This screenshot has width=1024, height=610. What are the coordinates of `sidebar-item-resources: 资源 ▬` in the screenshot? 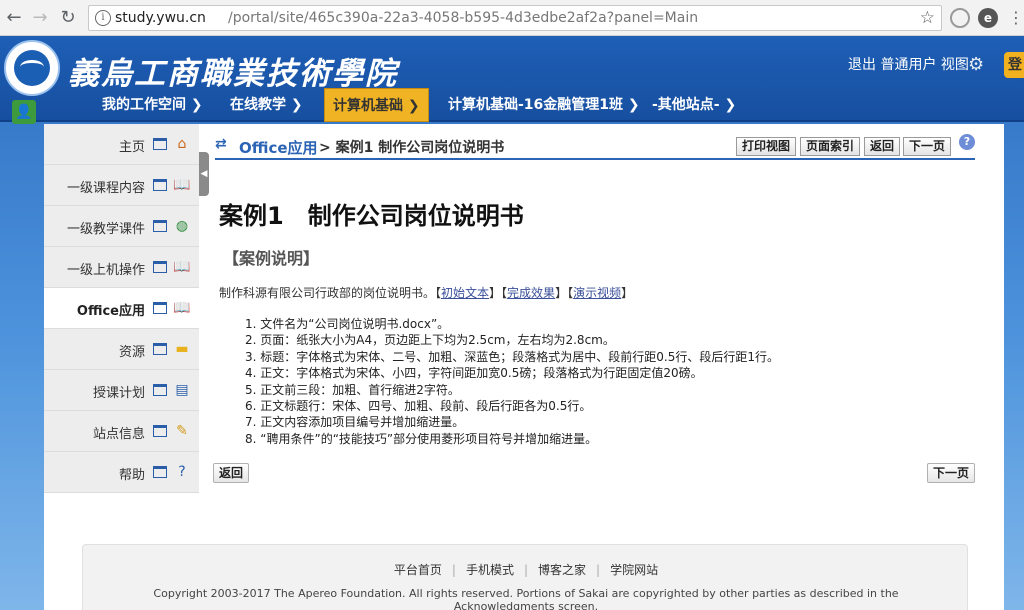 It's located at (121, 349).